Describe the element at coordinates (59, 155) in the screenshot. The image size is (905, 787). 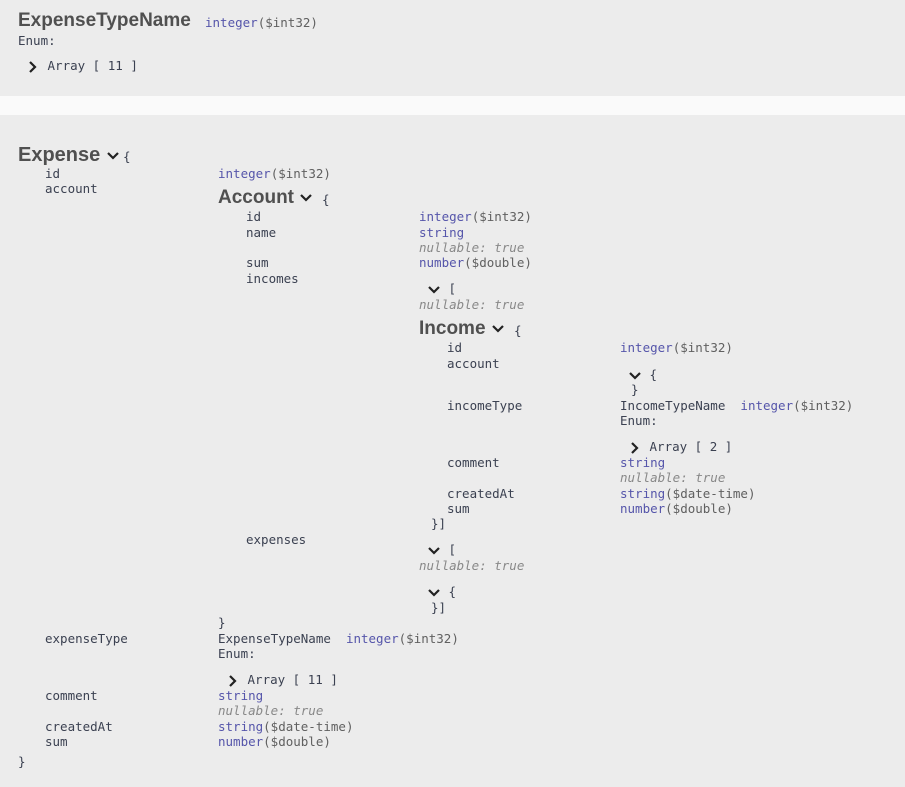
I see `model-name: Expense` at that location.